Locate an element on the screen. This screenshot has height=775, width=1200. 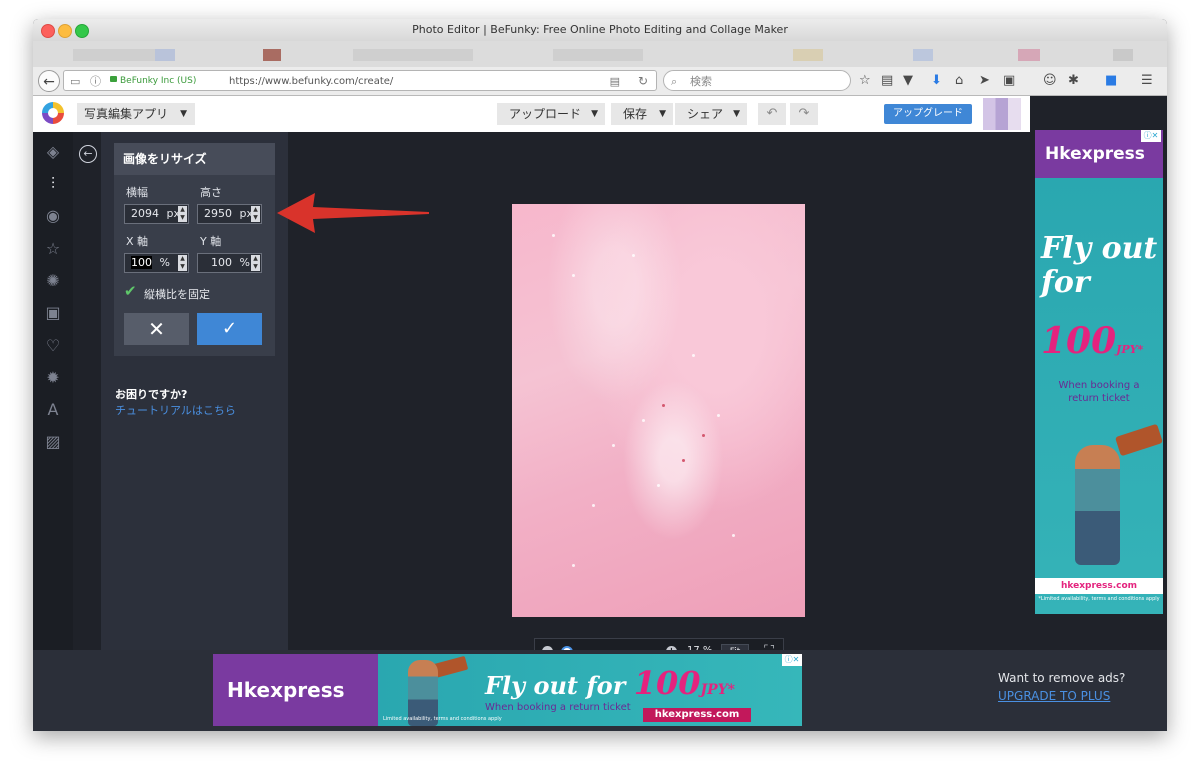
info-icon: ⓘ is located at coordinates (95, 81).